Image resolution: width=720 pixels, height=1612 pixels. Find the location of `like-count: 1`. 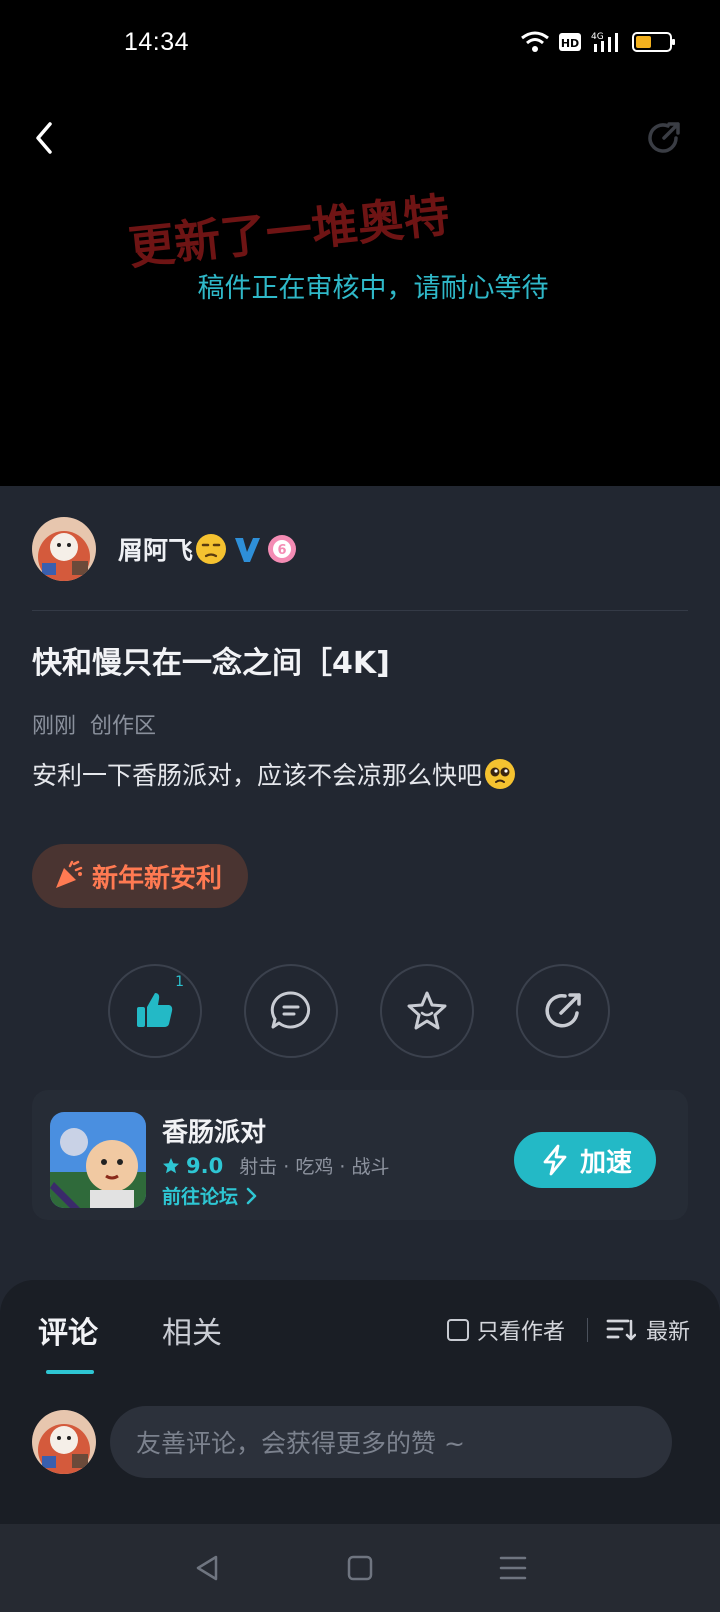

like-count: 1 is located at coordinates (179, 982).